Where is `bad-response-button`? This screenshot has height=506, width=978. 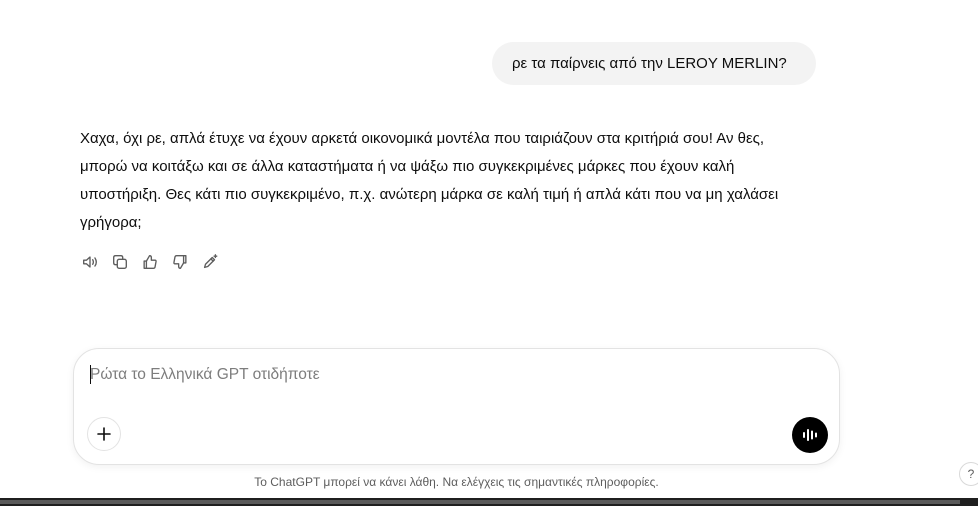
bad-response-button is located at coordinates (180, 262).